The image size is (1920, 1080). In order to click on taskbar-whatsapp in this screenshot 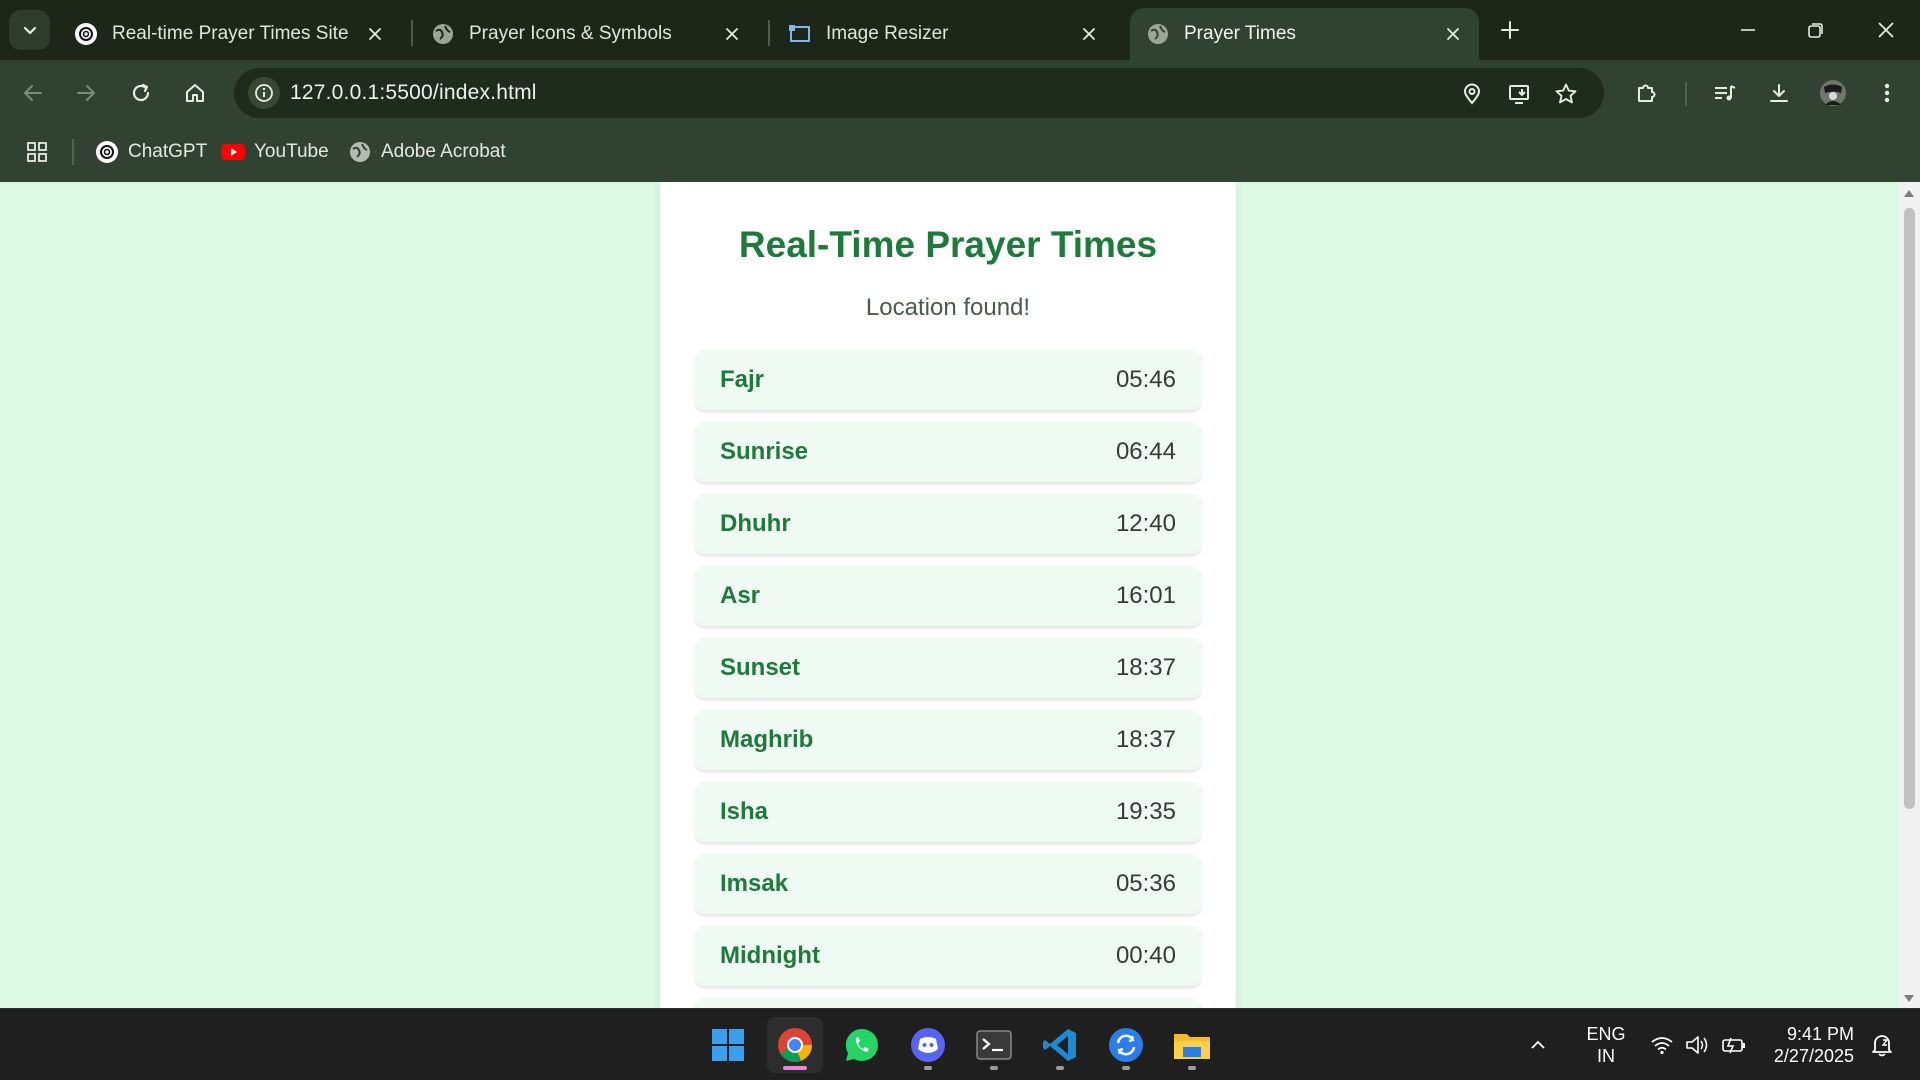, I will do `click(862, 1045)`.